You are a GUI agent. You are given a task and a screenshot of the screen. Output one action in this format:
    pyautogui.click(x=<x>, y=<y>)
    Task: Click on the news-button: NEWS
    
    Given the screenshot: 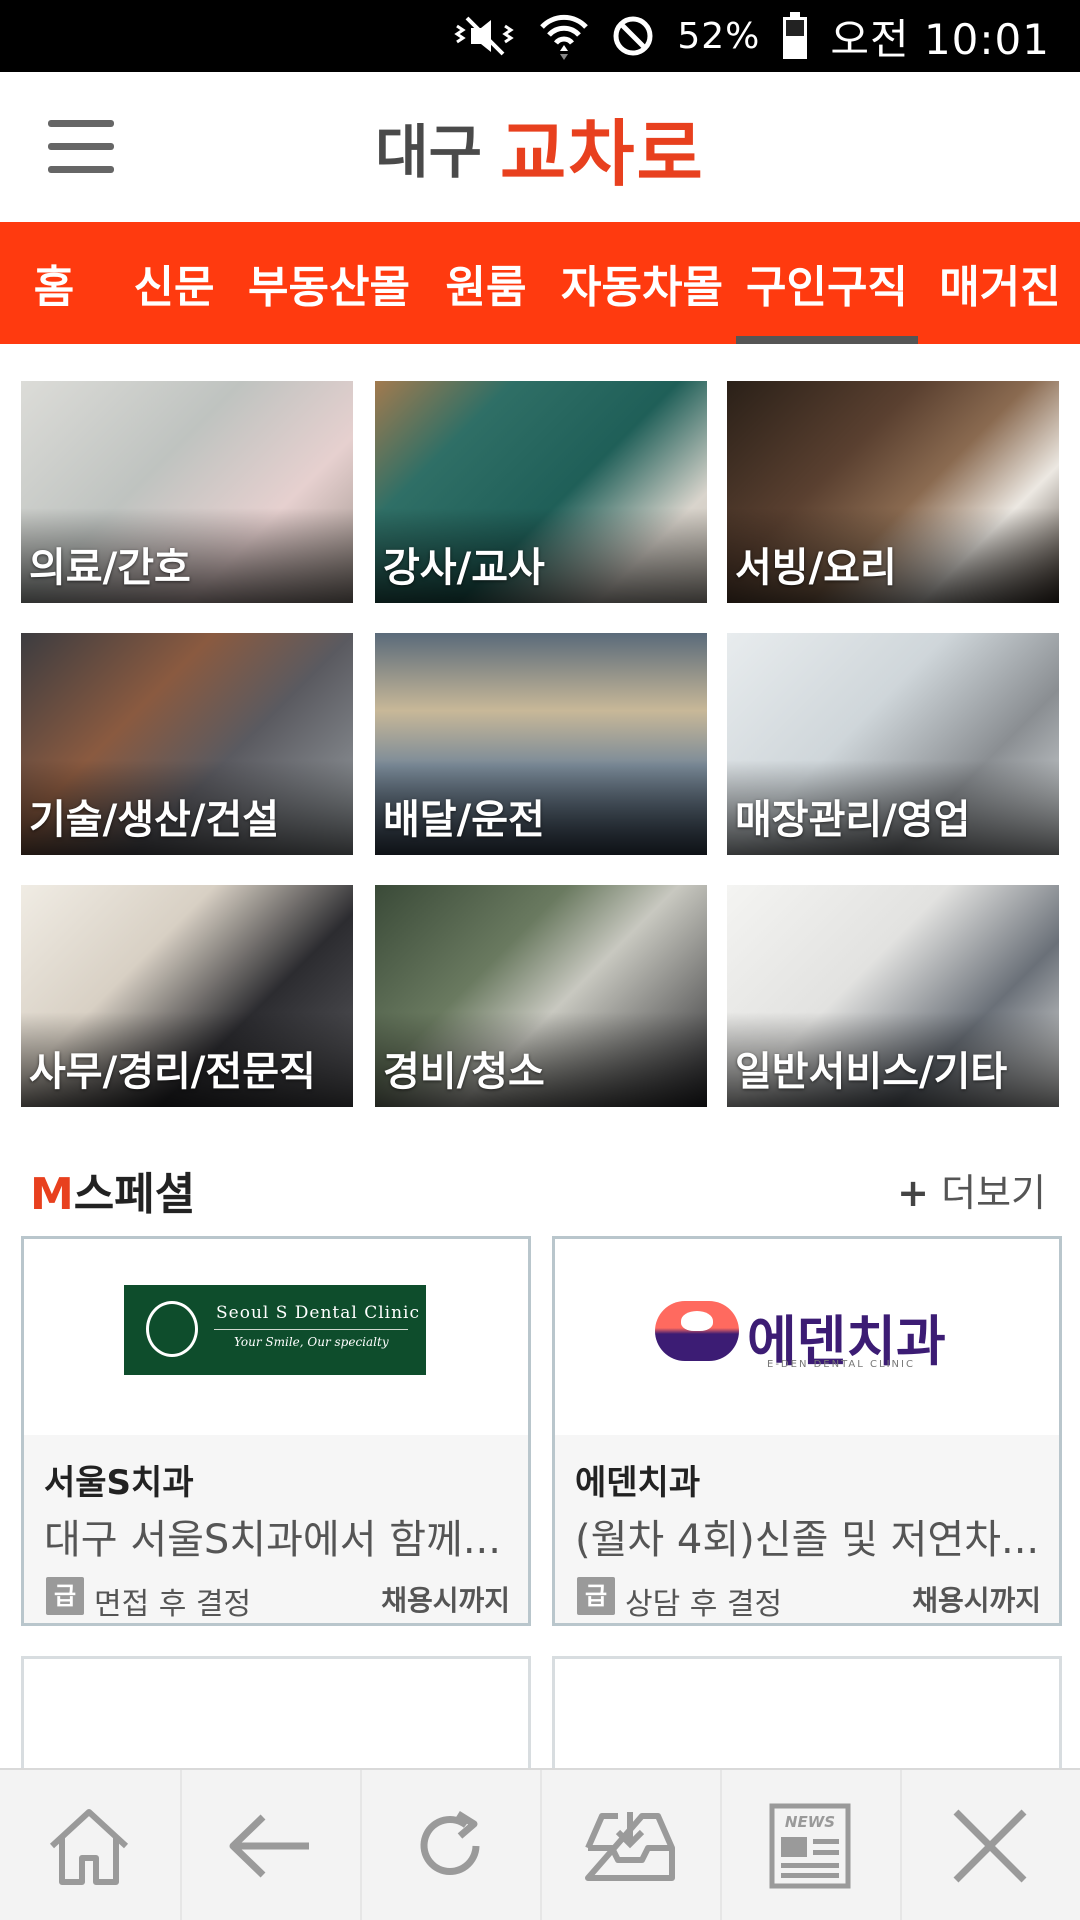 What is the action you would take?
    pyautogui.click(x=809, y=1845)
    